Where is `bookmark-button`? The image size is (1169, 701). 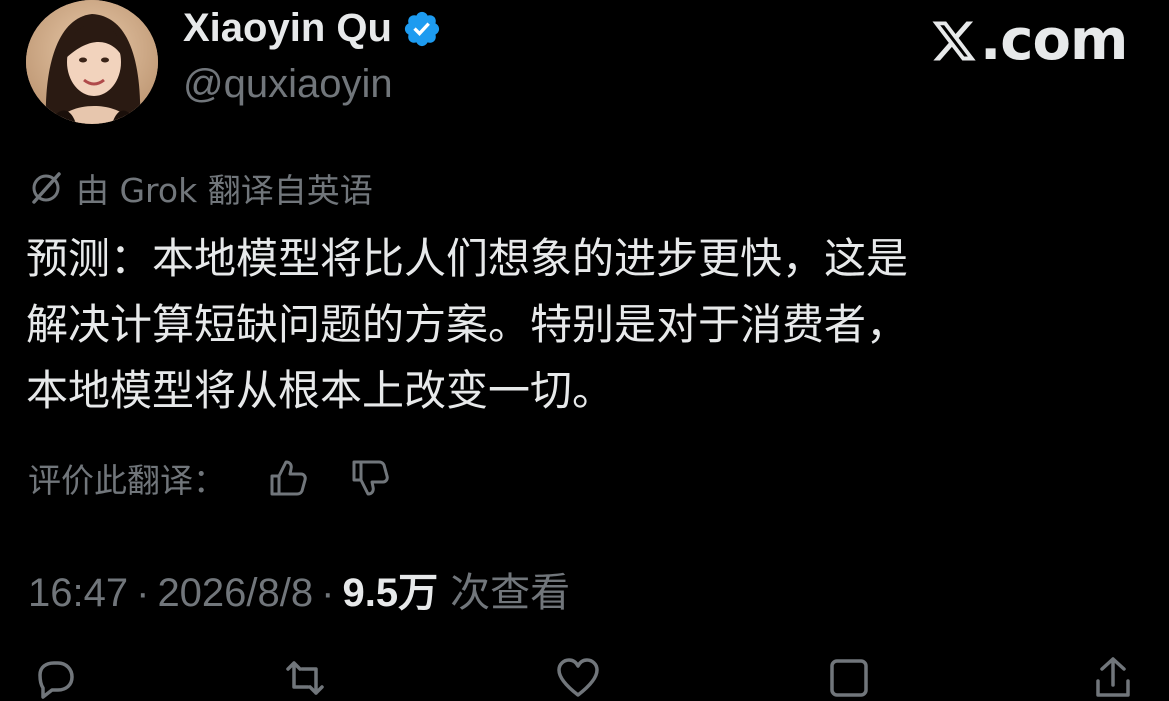
bookmark-button is located at coordinates (849, 678).